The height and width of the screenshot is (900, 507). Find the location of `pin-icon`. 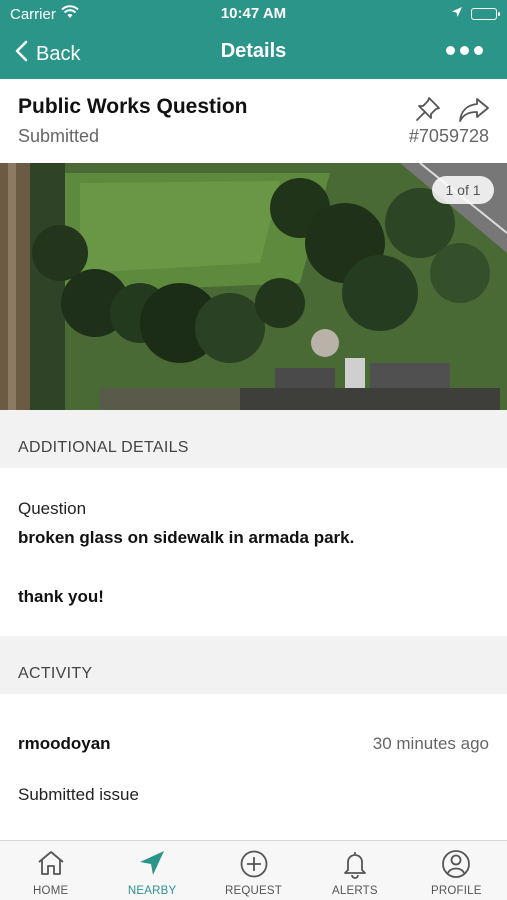

pin-icon is located at coordinates (428, 111).